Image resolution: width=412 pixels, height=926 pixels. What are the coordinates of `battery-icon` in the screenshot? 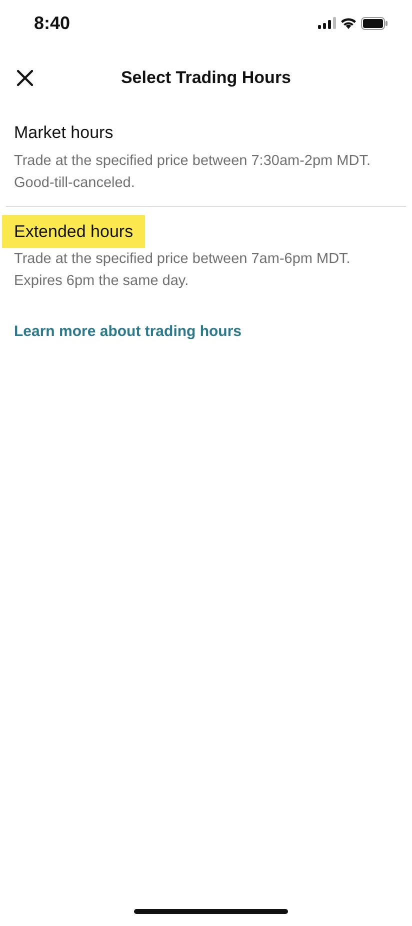 It's located at (374, 23).